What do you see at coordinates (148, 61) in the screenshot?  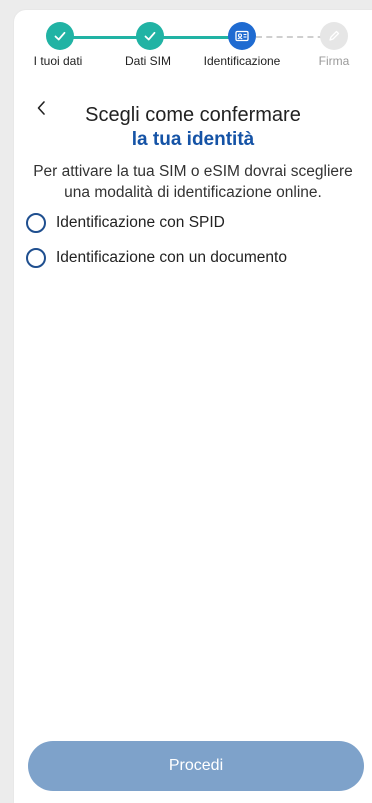 I see `step-2-label: Dati SIM` at bounding box center [148, 61].